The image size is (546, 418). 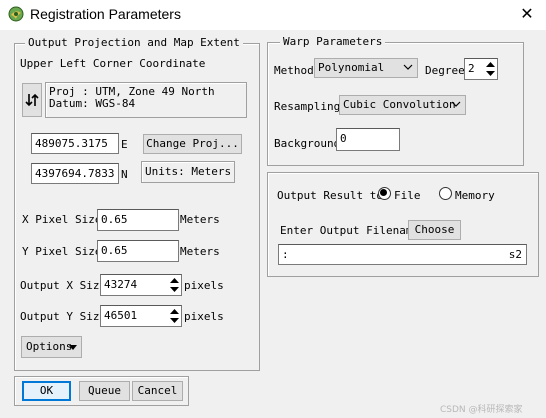 I want to click on output-x-spin, so click(x=174, y=285).